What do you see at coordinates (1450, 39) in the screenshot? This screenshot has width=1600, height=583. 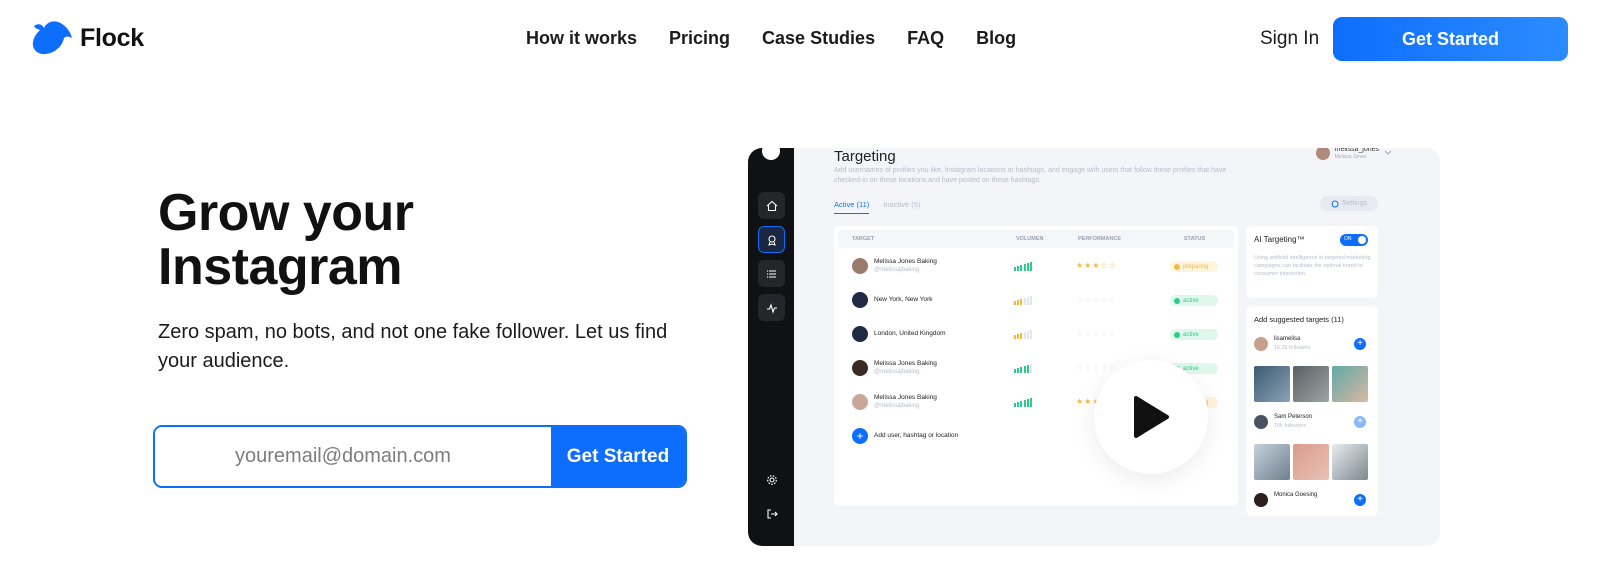 I see `get-started-button: Get Started` at bounding box center [1450, 39].